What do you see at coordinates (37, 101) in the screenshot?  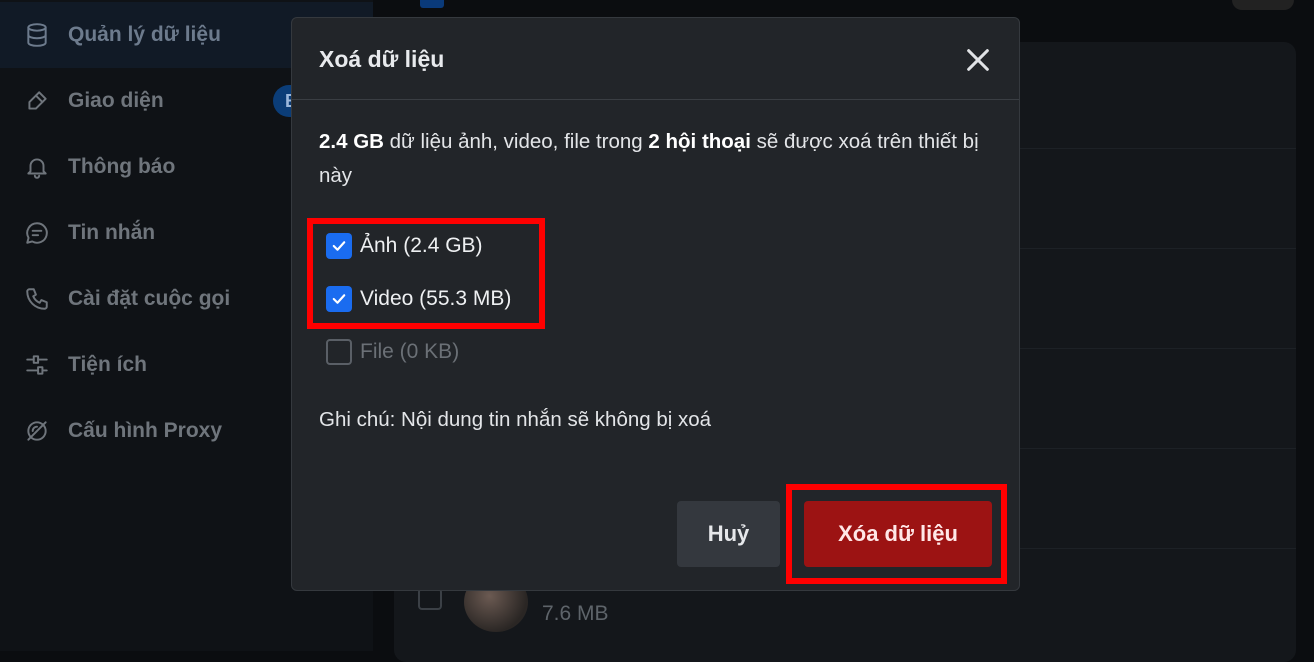 I see `brush-icon` at bounding box center [37, 101].